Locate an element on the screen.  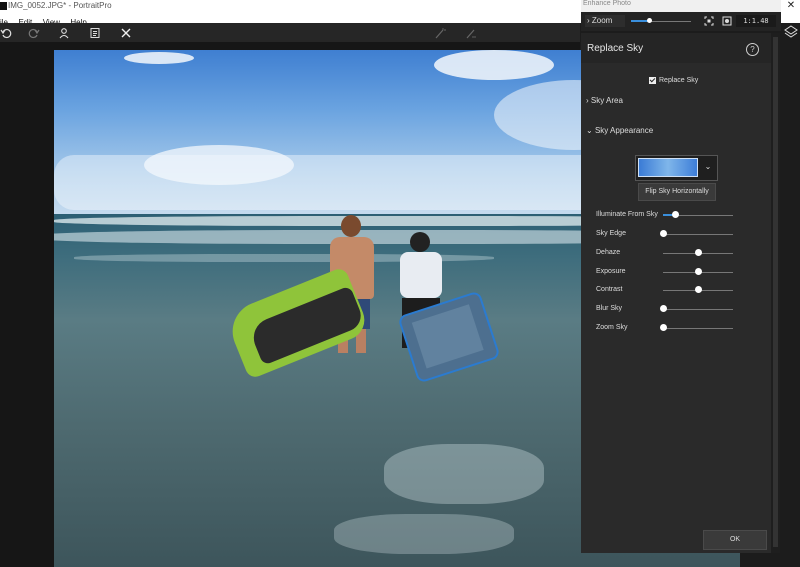
sky-appearance-section: ⌄ Sky Appearance is located at coordinates (619, 130).